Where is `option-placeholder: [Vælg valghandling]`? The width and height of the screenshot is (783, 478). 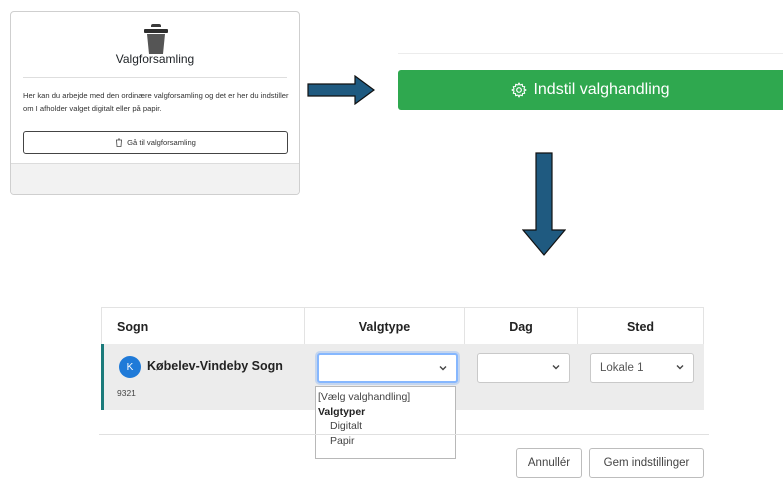
option-placeholder: [Vælg valghandling] is located at coordinates (385, 397).